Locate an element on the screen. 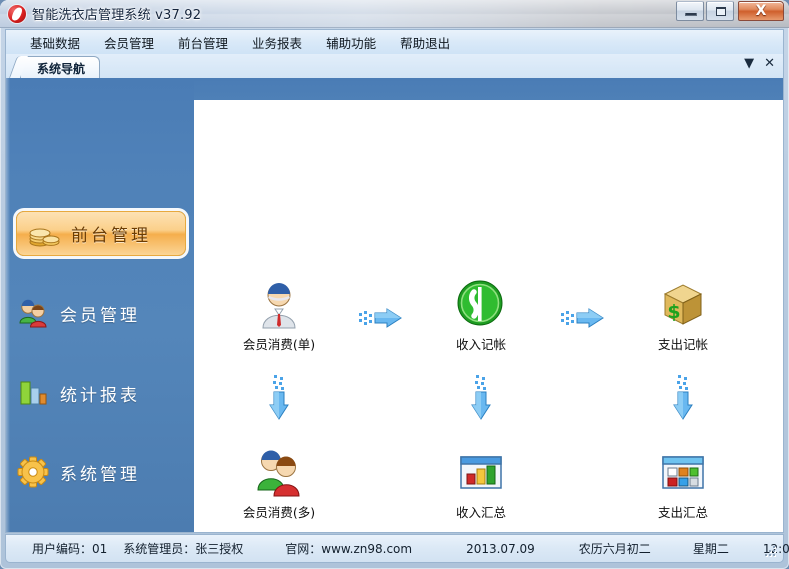 The height and width of the screenshot is (569, 789). arrow-down-income-record-to-summary is located at coordinates (481, 398).